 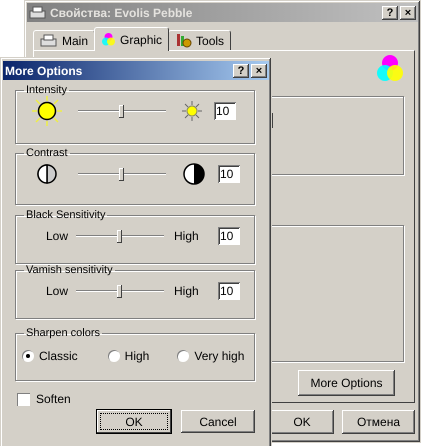 I want to click on tools-icon, so click(x=183, y=40).